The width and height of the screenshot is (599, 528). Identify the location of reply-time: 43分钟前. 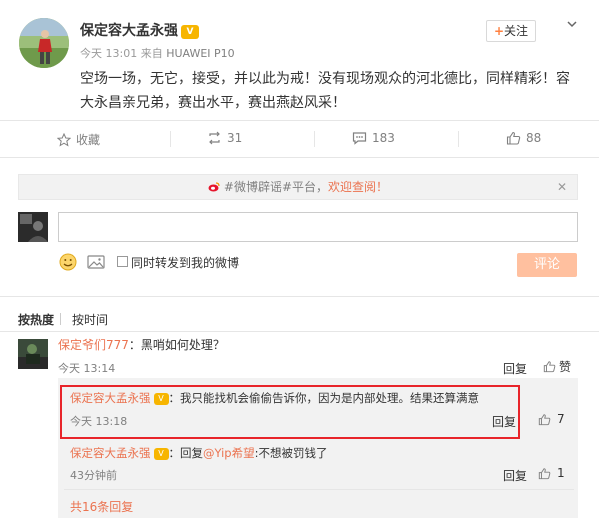
(93, 475).